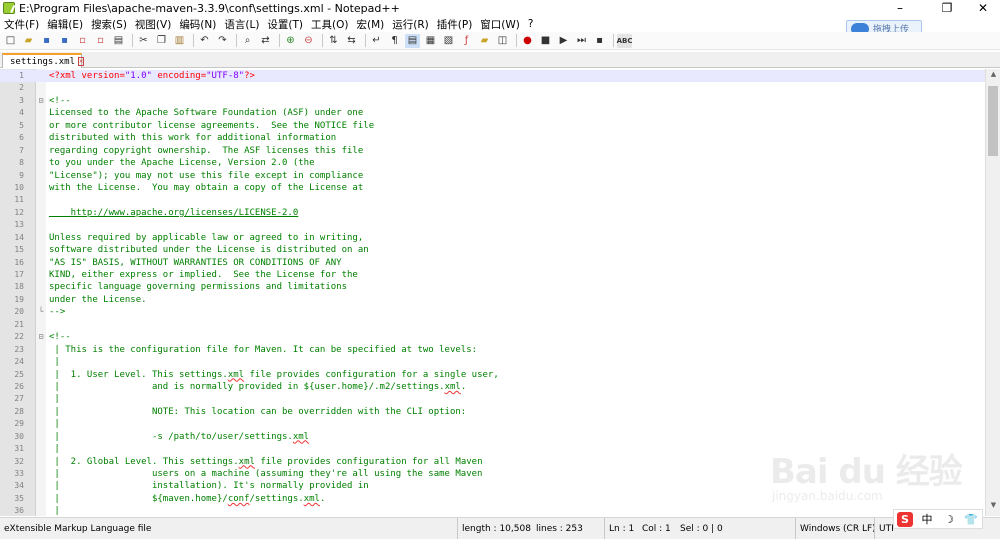  Describe the element at coordinates (285, 24) in the screenshot. I see `menu-item-6: 设置(T)` at that location.